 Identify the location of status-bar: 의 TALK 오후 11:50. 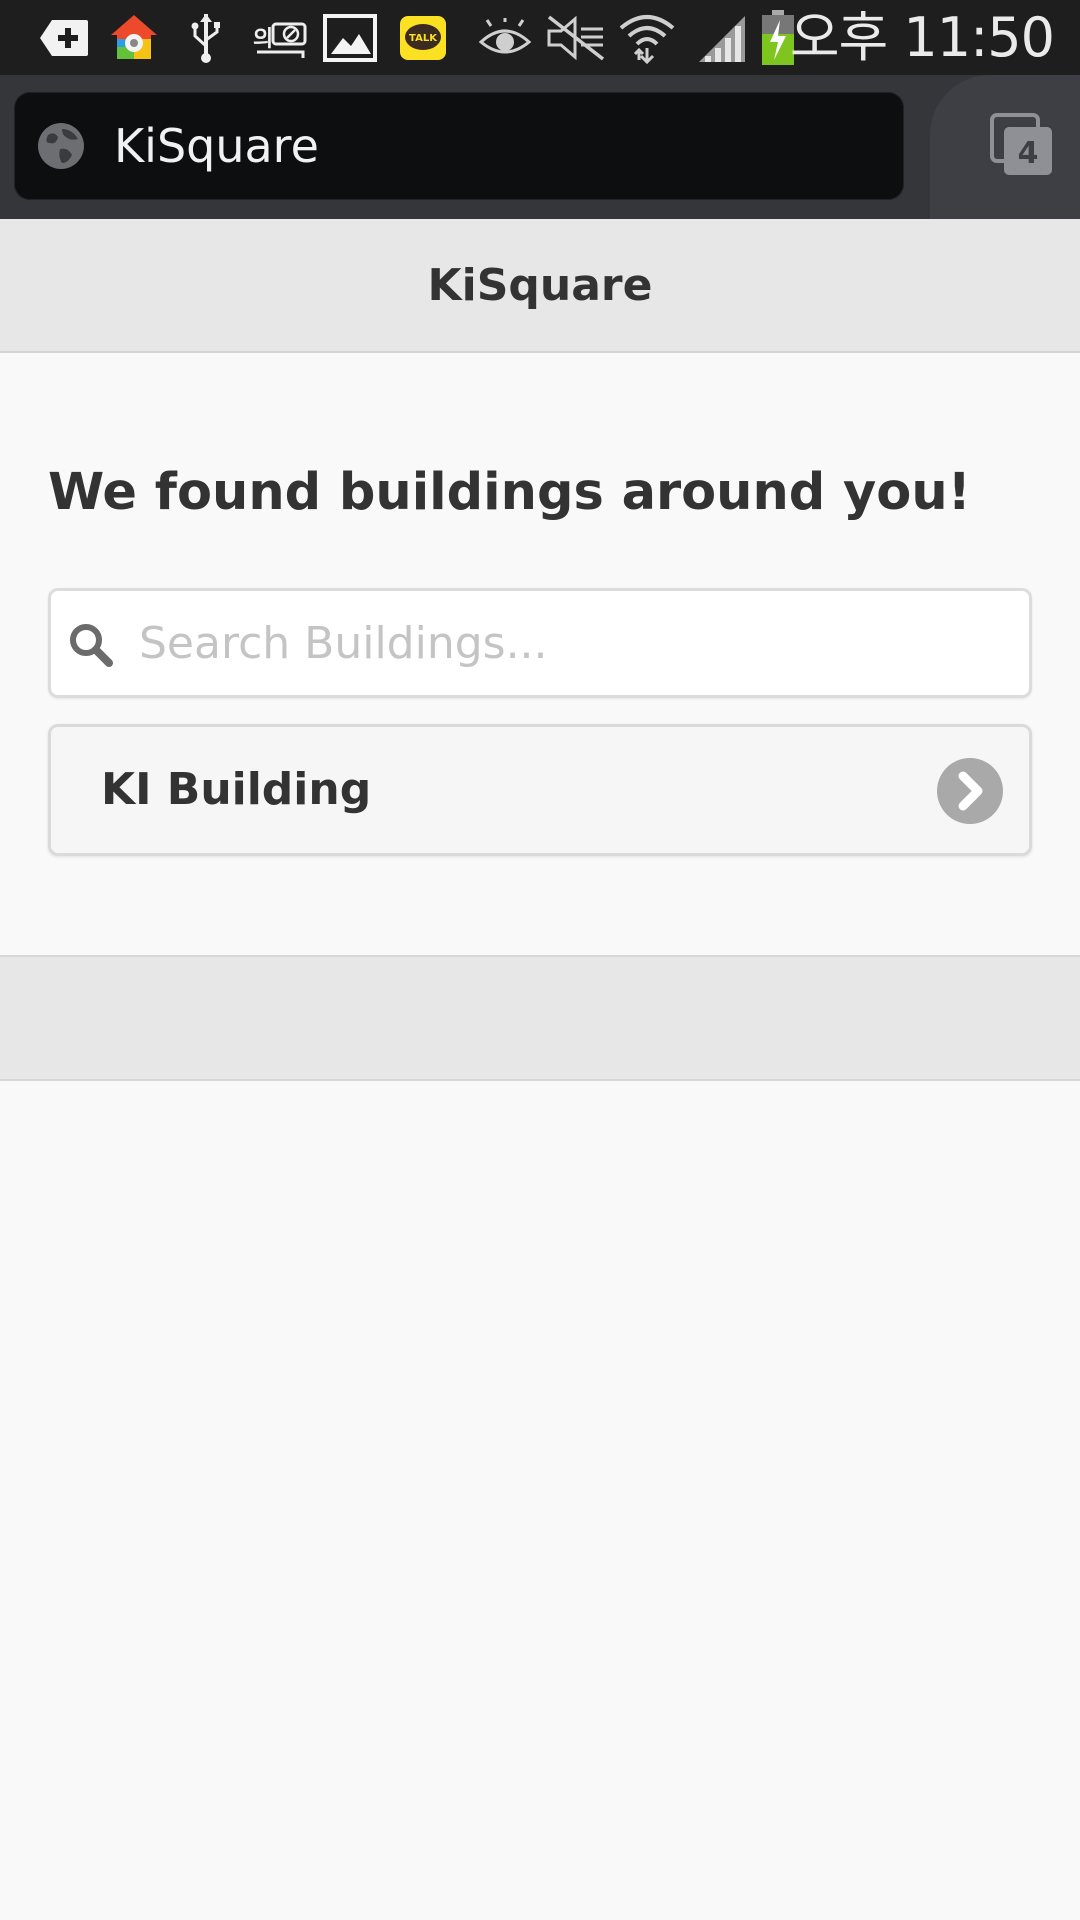
(540, 37).